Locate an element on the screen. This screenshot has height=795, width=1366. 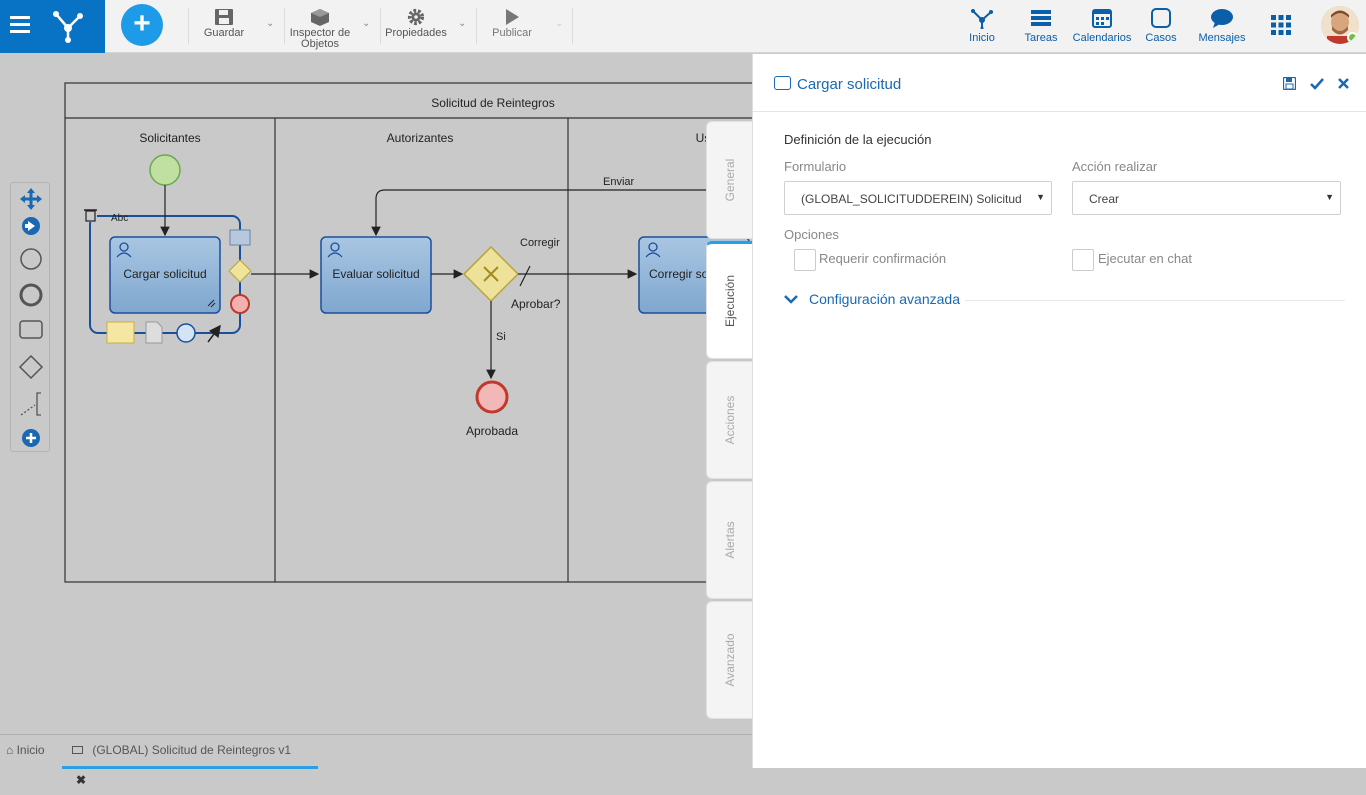
publish-button: Publicar is located at coordinates (512, 26).